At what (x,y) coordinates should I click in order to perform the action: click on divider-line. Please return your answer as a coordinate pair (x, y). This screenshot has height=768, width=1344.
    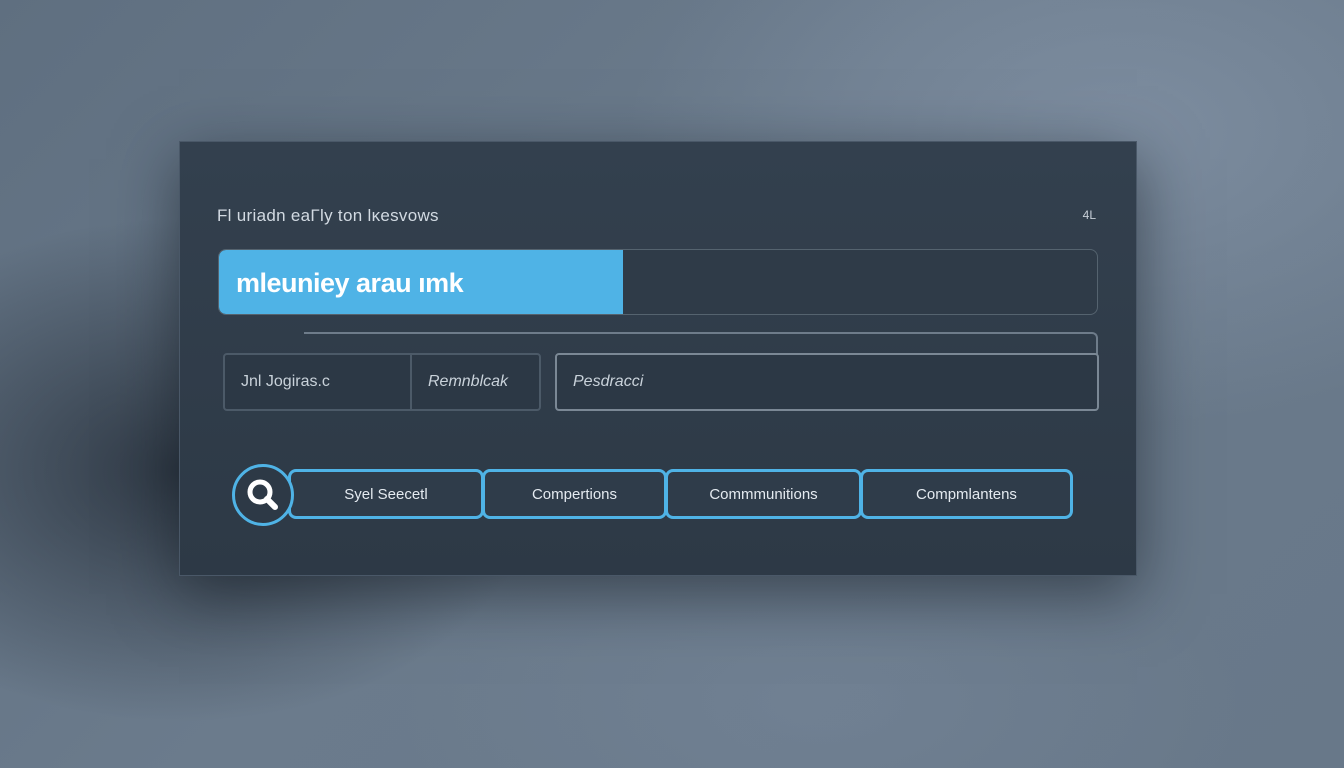
    Looking at the image, I should click on (701, 343).